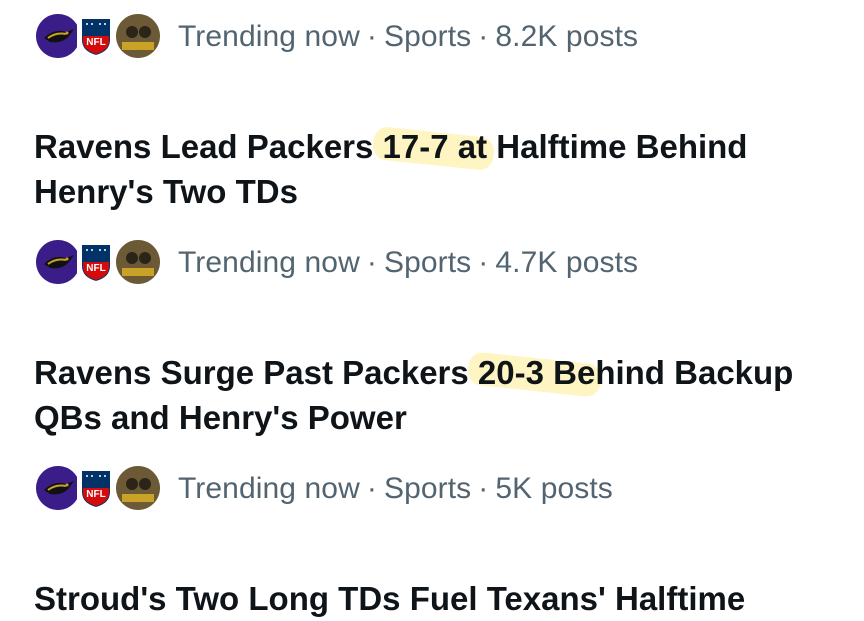  I want to click on trend-meta-row-3: NFL Trending now · Sports · 5K posts, so click(324, 489).